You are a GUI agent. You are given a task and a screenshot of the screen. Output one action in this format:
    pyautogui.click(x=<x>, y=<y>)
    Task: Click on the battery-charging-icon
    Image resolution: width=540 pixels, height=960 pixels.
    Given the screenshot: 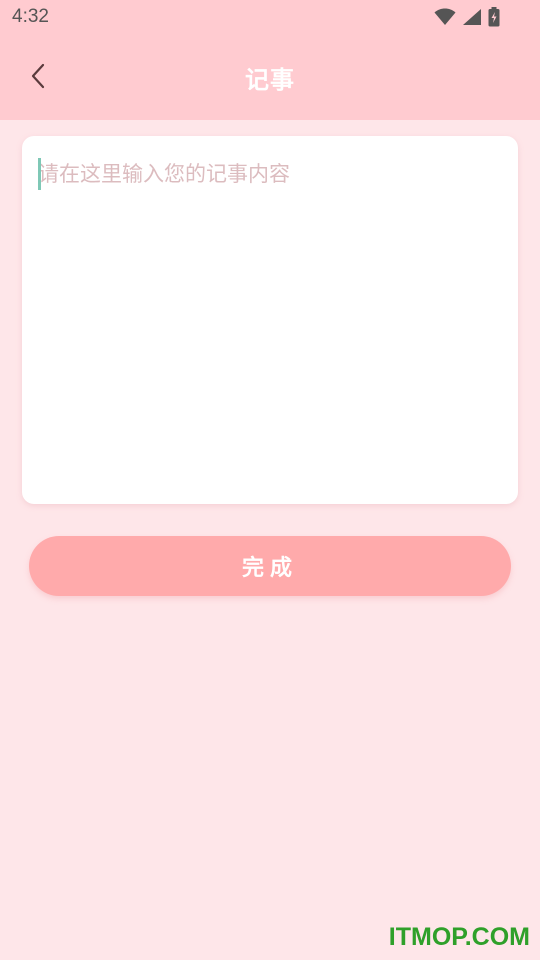 What is the action you would take?
    pyautogui.click(x=494, y=19)
    